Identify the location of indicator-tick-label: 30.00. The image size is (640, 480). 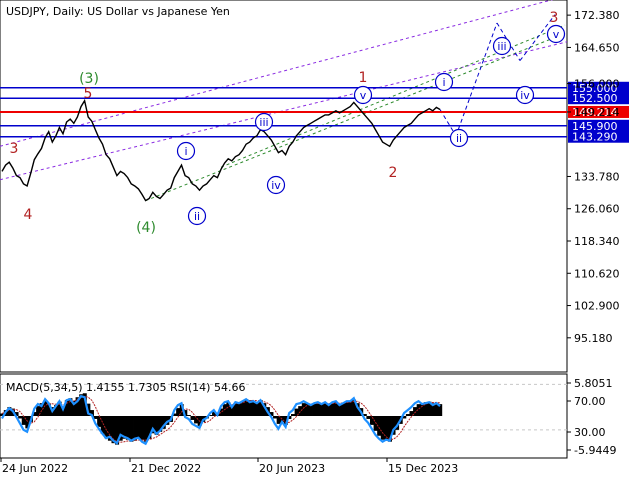
(590, 432).